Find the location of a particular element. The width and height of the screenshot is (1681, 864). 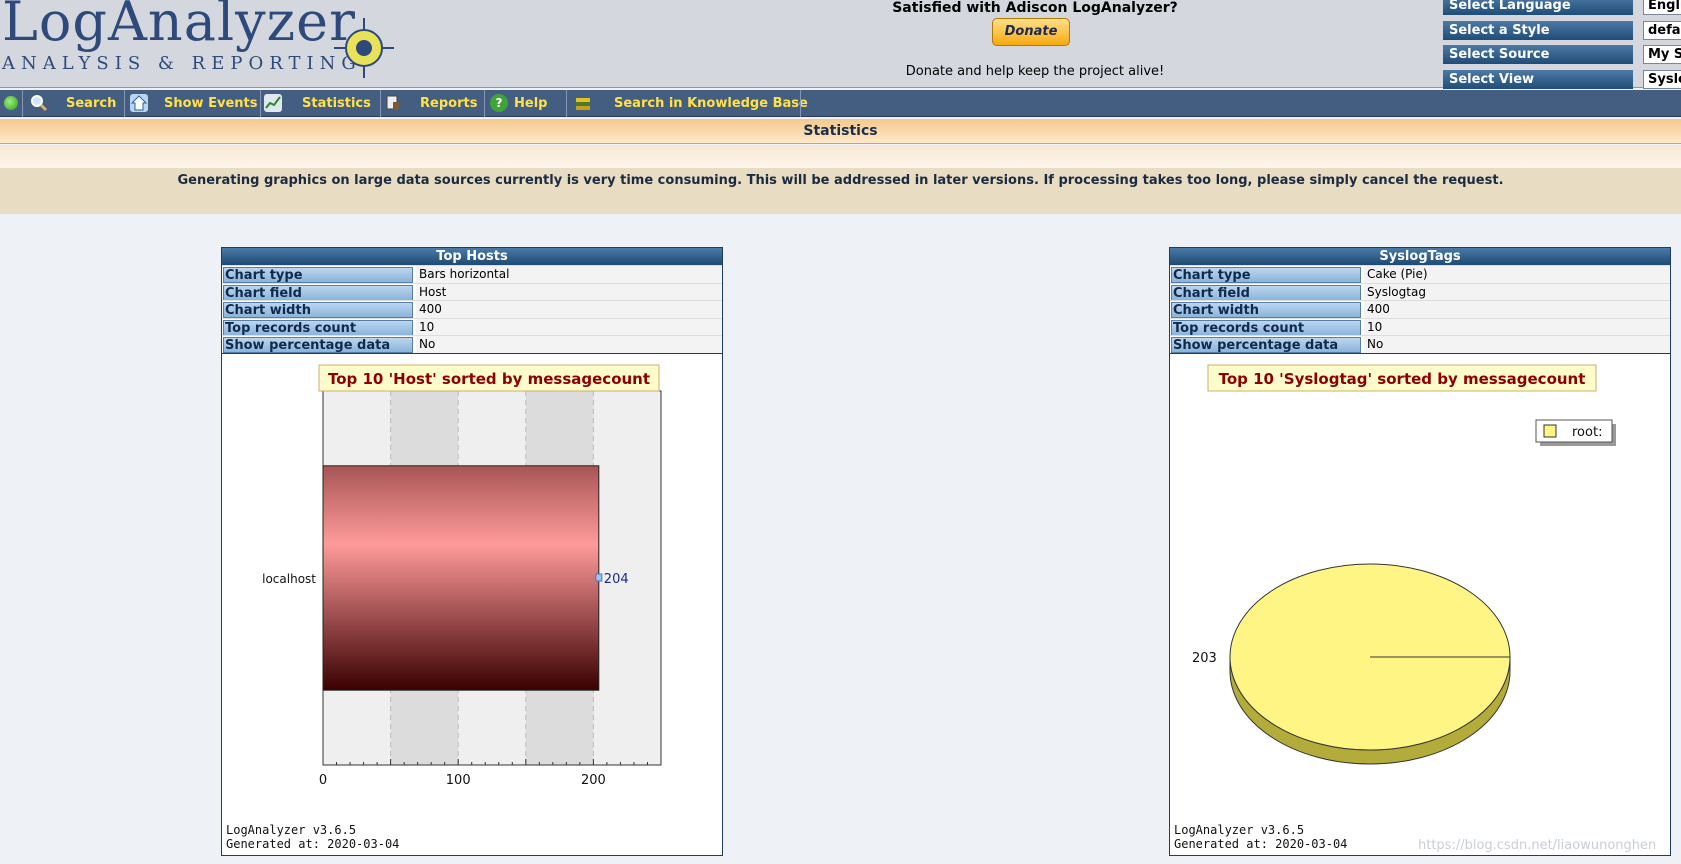

nav-knowledge-base: Search in Knowledge Base is located at coordinates (711, 103).